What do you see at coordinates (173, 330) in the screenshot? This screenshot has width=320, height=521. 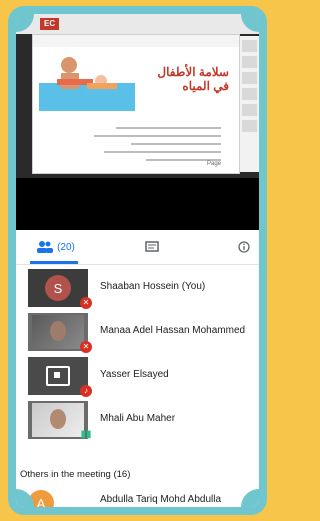 I see `participant-name: Manaa Adel Hassan Mohammed` at bounding box center [173, 330].